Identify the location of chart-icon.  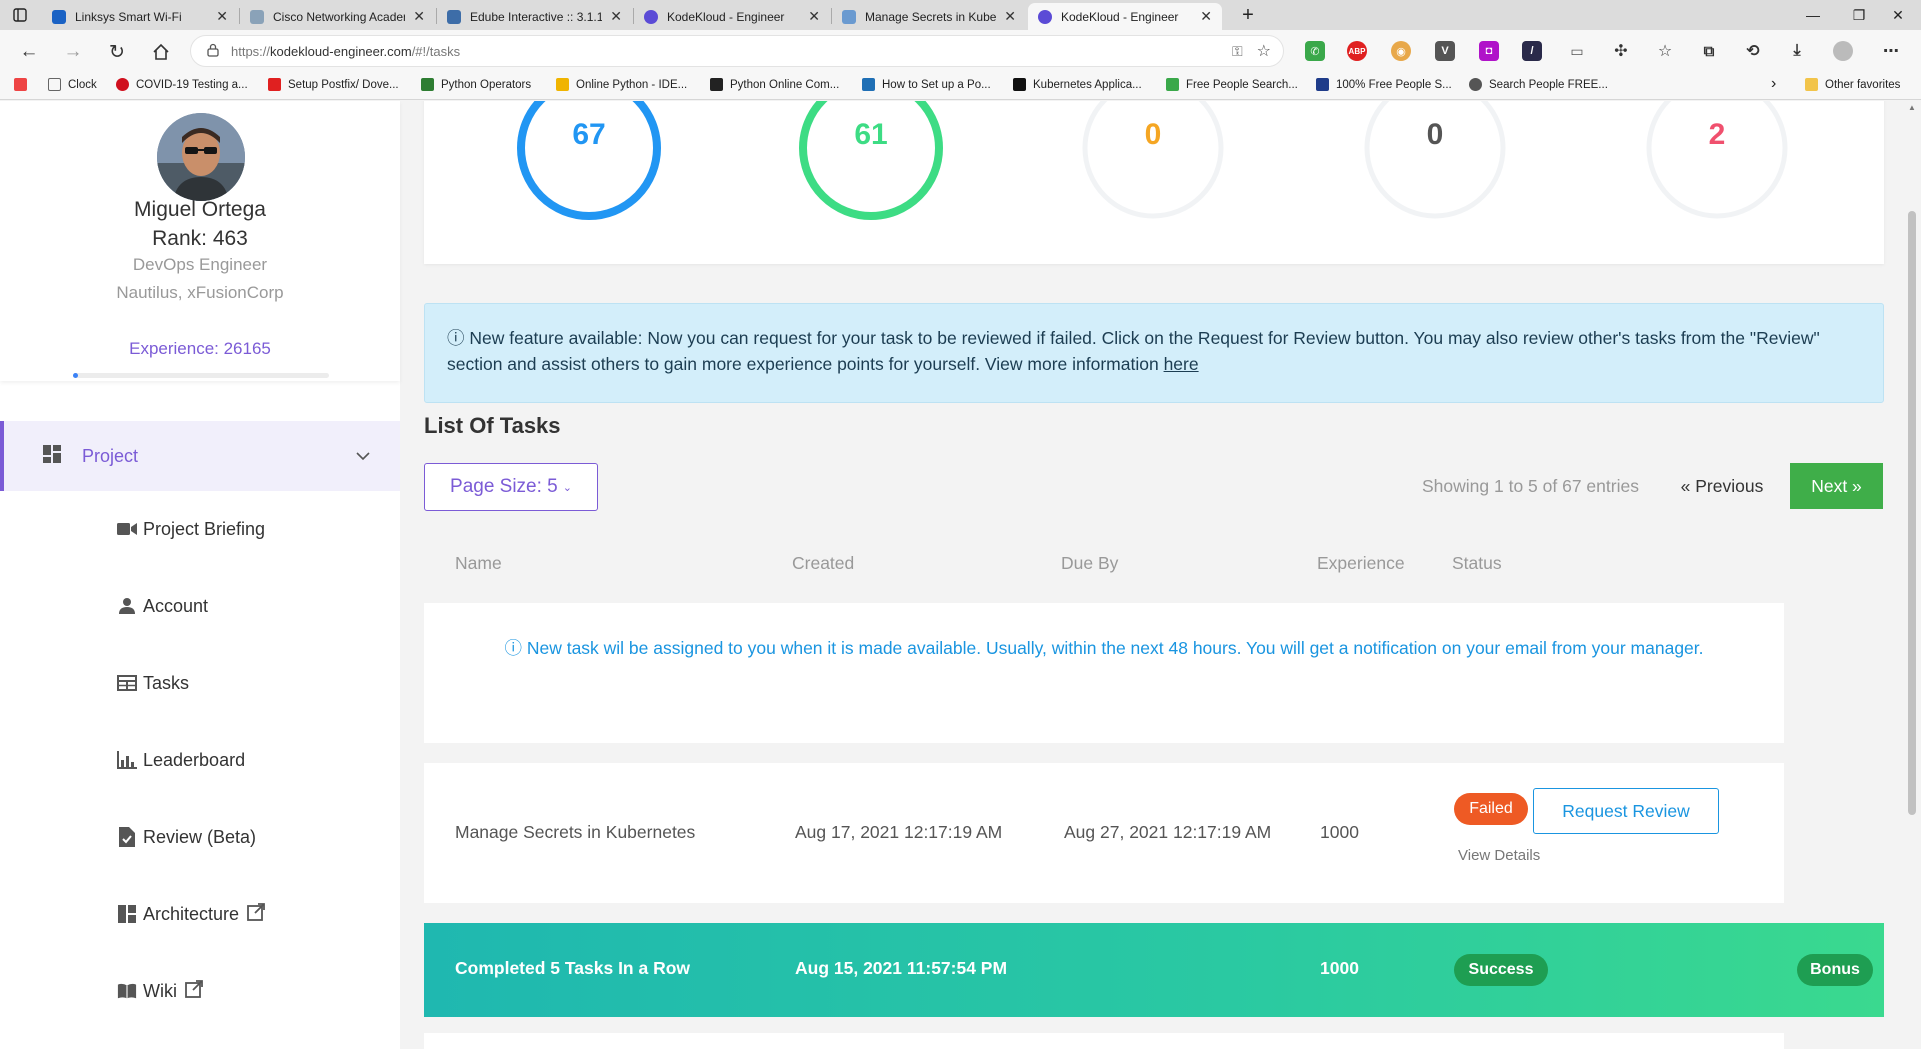
(127, 760).